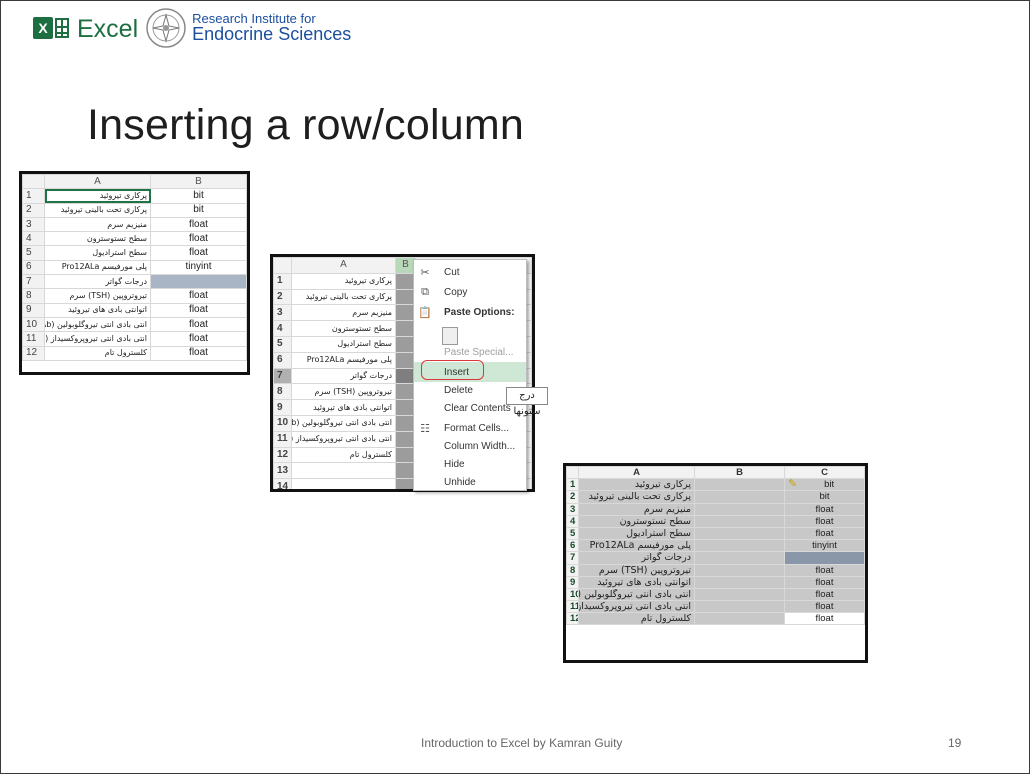  What do you see at coordinates (824, 546) in the screenshot?
I see `cell-c: tinyint` at bounding box center [824, 546].